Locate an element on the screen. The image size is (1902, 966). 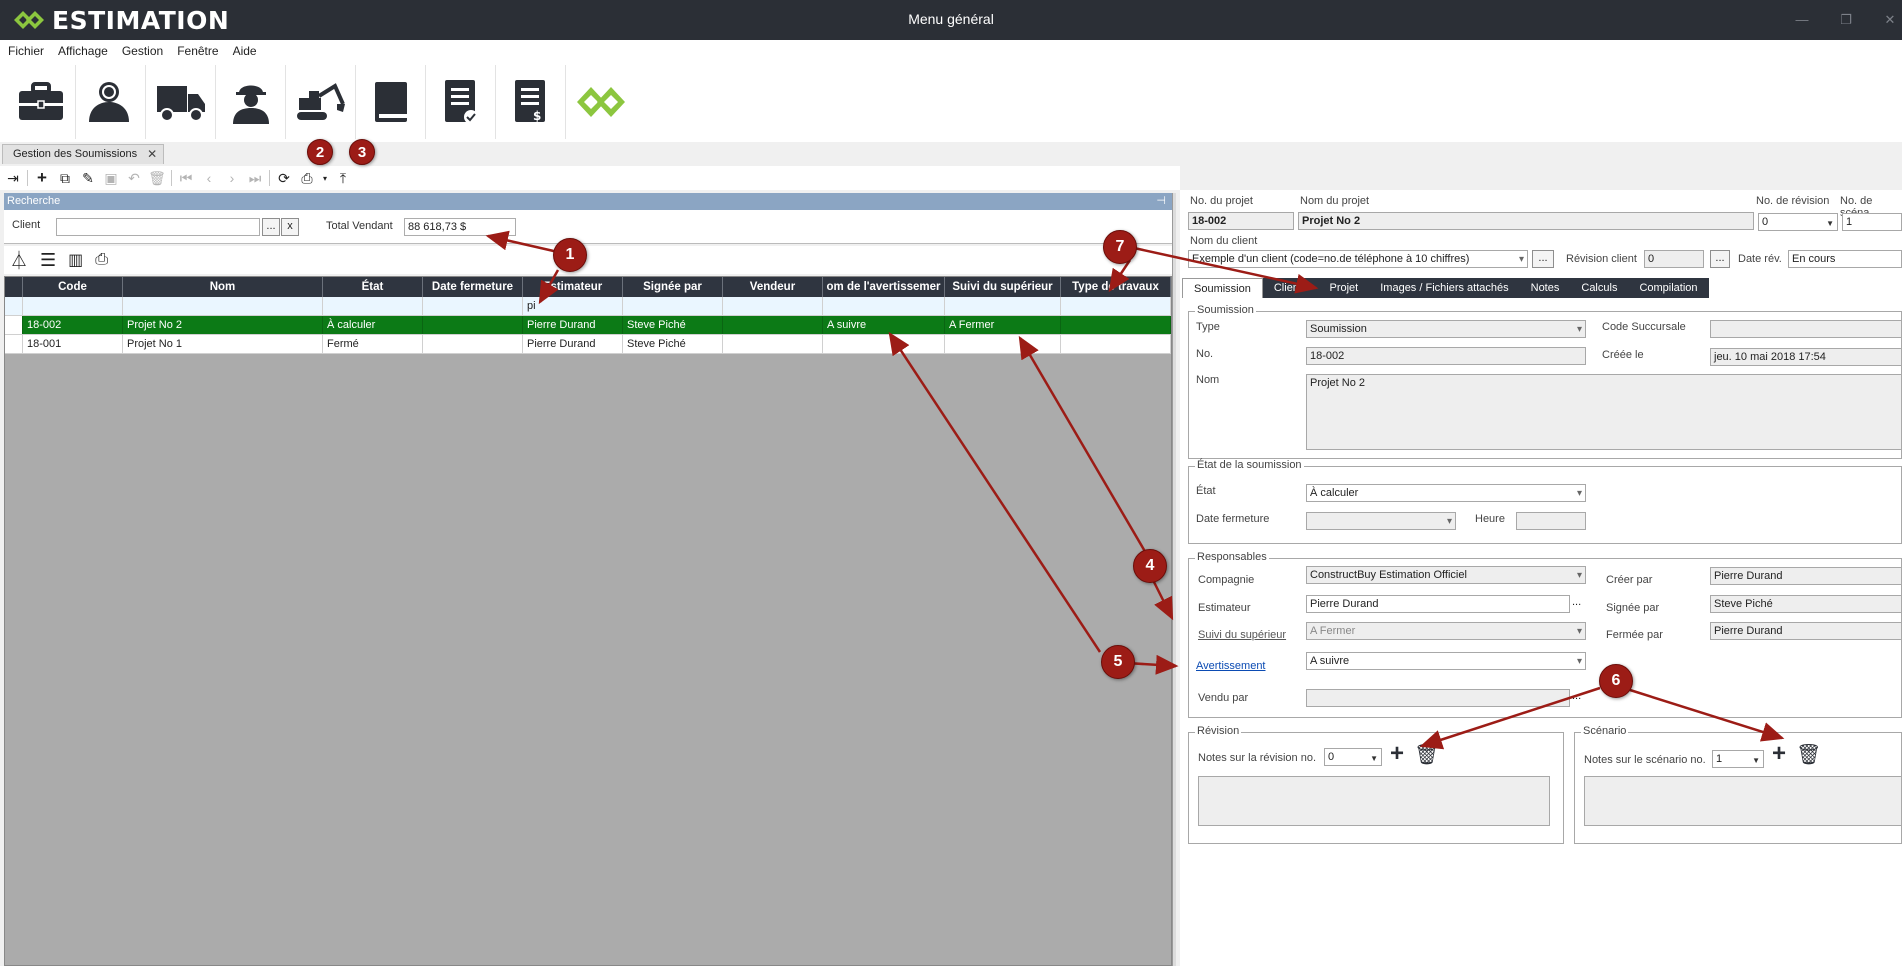
annotation-badge-5: 5 is located at coordinates (1118, 662).